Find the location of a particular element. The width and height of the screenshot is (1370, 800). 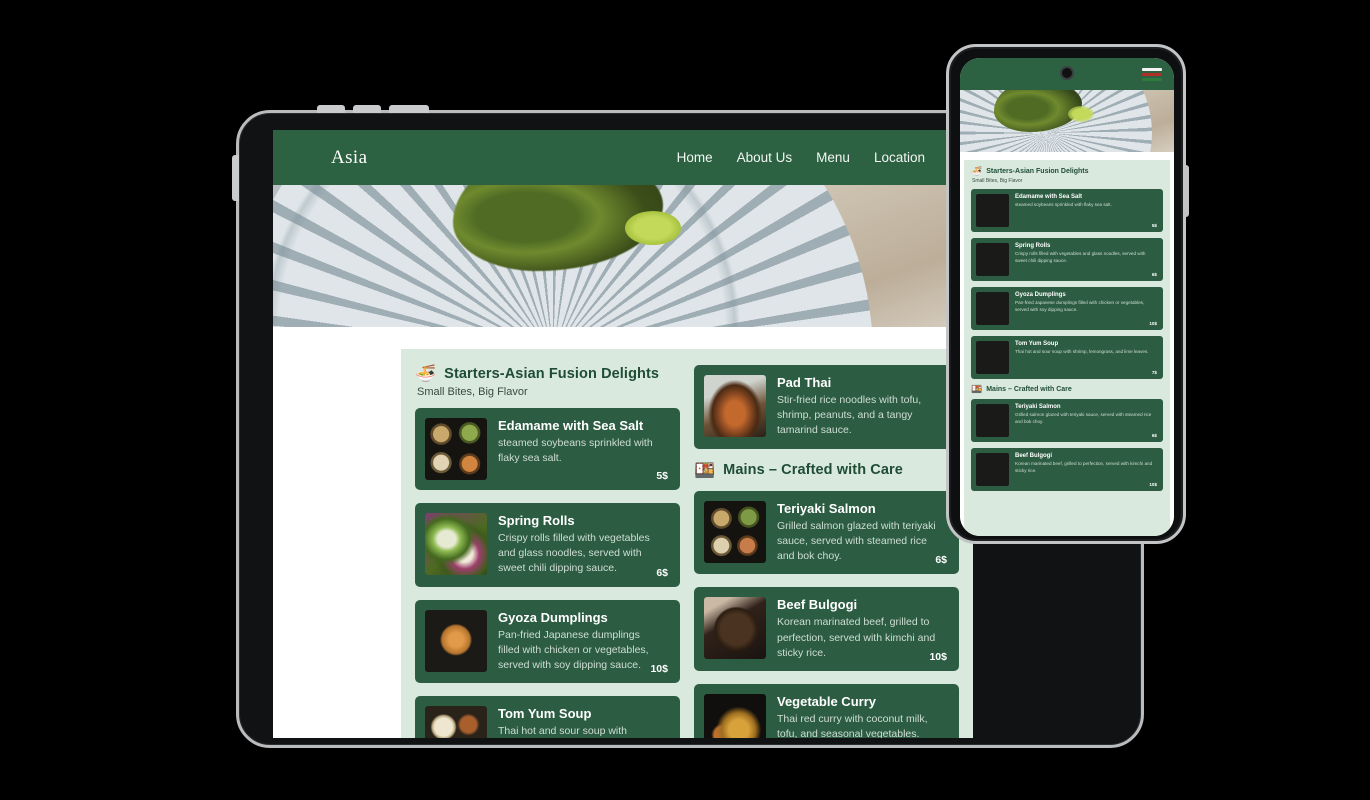

menu-item-title: Gyoza Dumplings is located at coordinates (553, 617).